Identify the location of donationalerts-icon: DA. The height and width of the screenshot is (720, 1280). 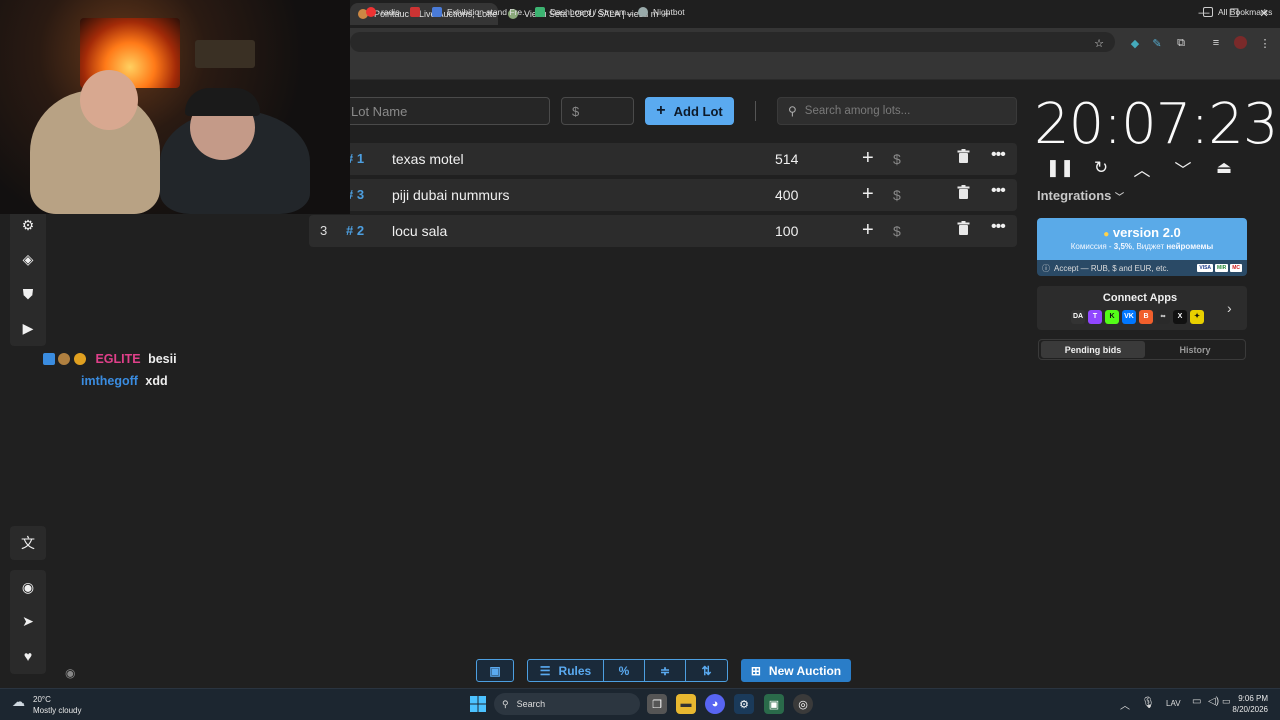
(1078, 317).